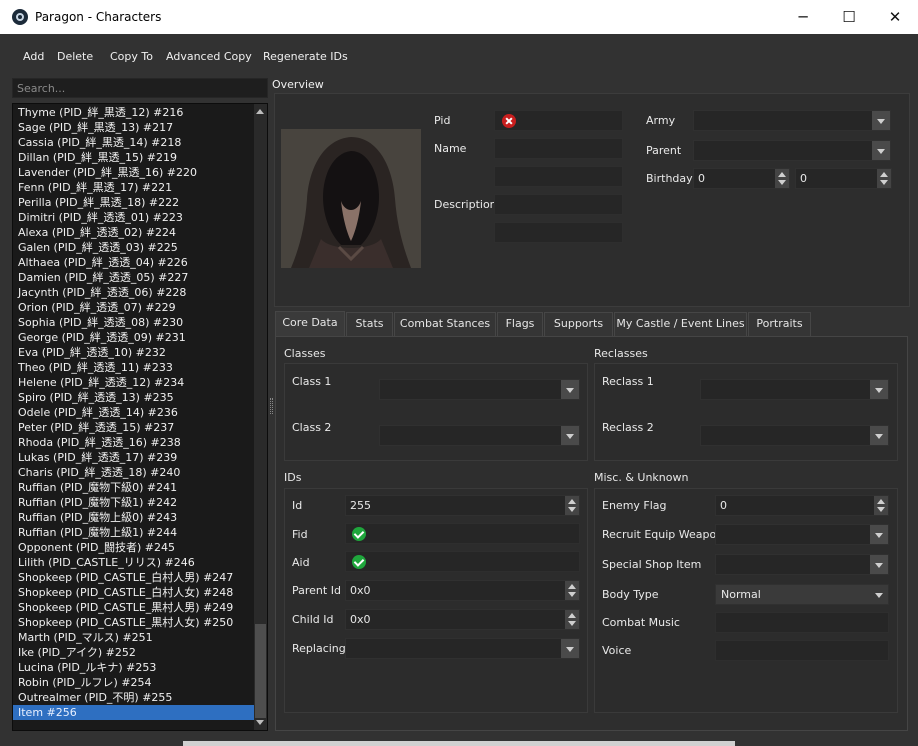 The width and height of the screenshot is (918, 746). Describe the element at coordinates (134, 487) in the screenshot. I see `list-item: Ruffian (PID_魔物下級0) #241` at that location.